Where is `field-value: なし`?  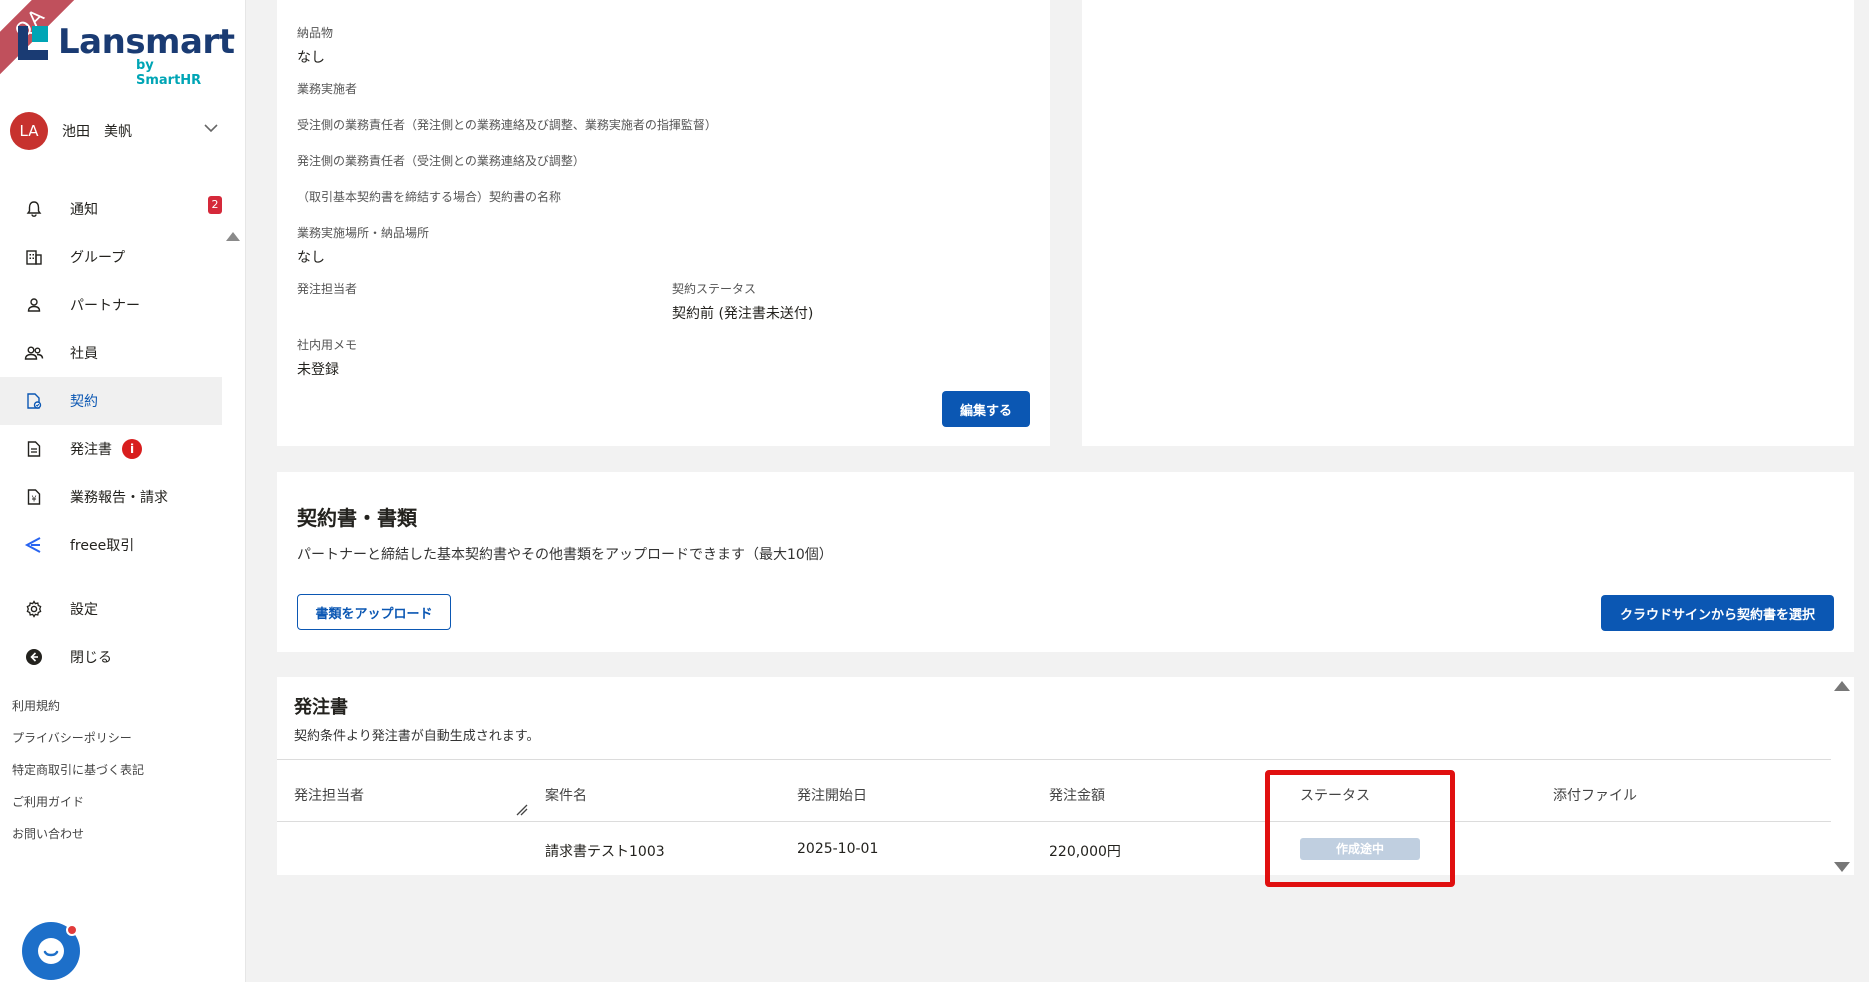 field-value: なし is located at coordinates (311, 58).